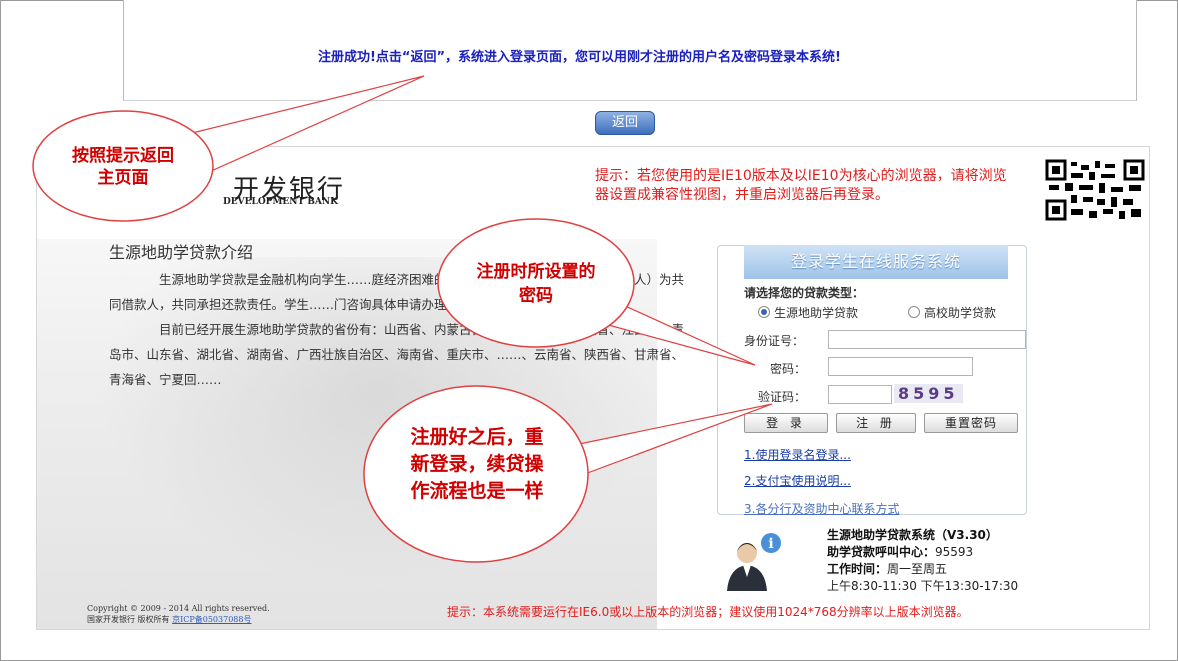 This screenshot has width=1178, height=661. I want to click on annotation-relogin-tip: 注册好之后，重新登录，续贷操作流程也是一样, so click(477, 464).